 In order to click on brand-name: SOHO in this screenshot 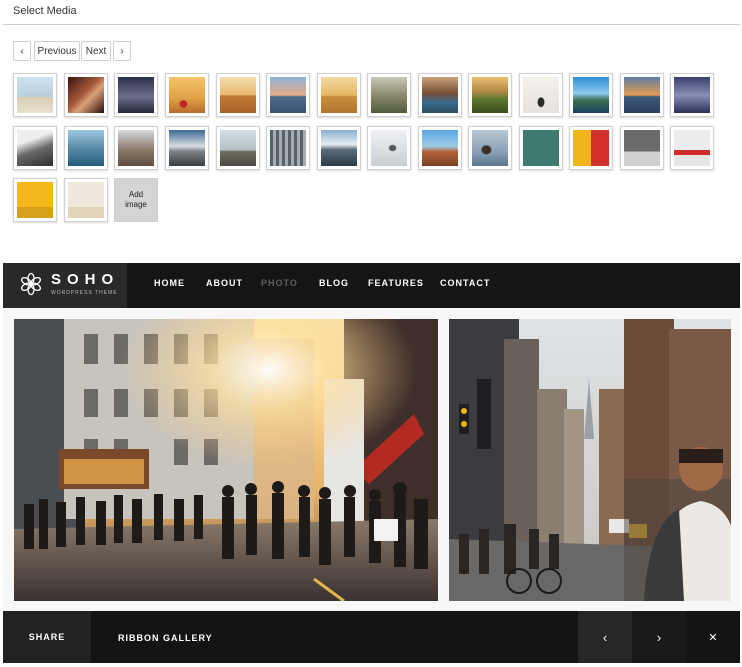, I will do `click(85, 279)`.